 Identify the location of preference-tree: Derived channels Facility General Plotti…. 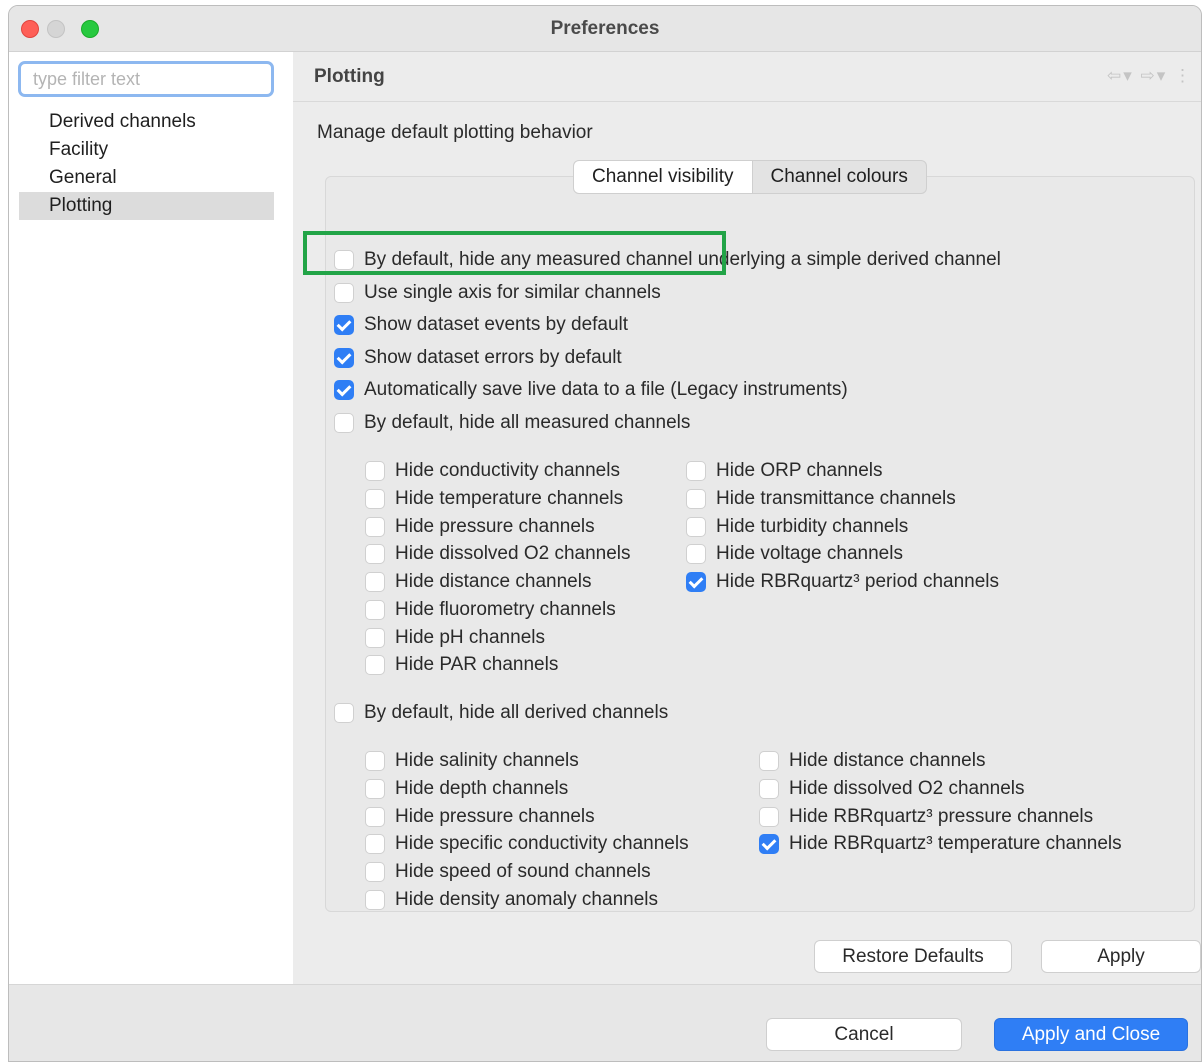
(146, 164).